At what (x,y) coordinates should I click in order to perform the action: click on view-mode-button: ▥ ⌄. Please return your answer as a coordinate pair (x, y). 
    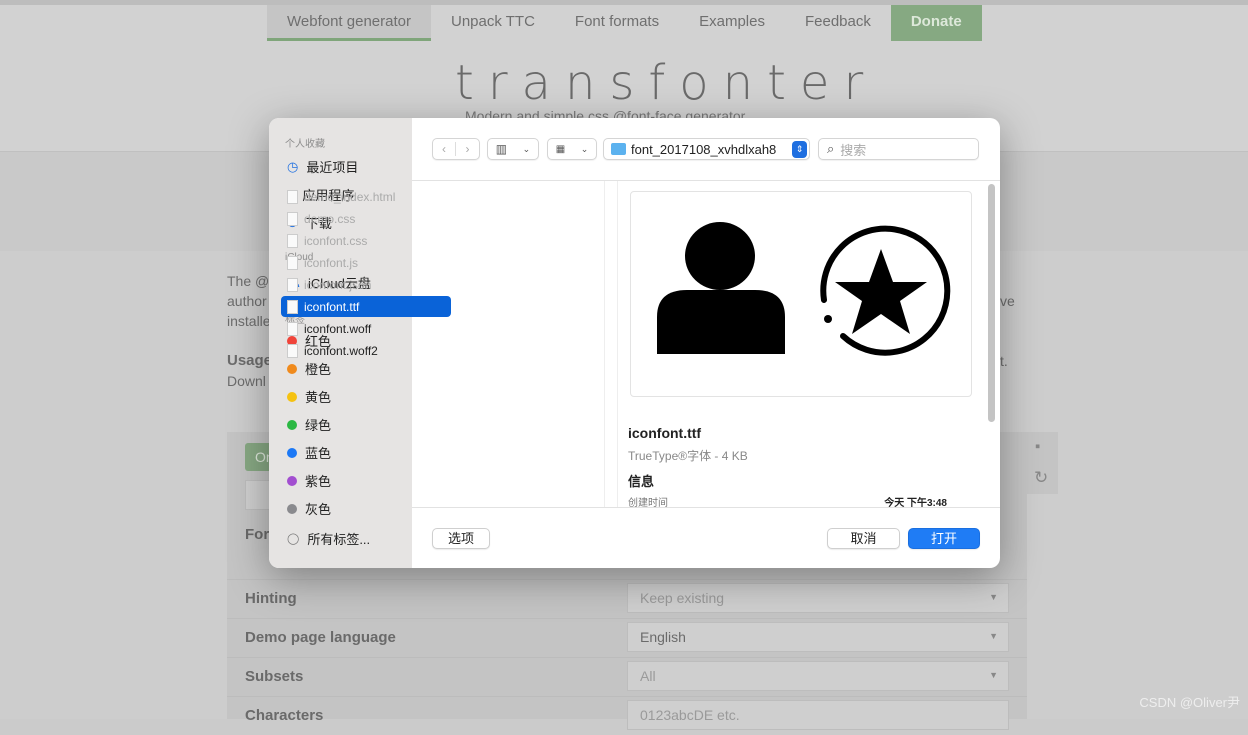
    Looking at the image, I should click on (513, 149).